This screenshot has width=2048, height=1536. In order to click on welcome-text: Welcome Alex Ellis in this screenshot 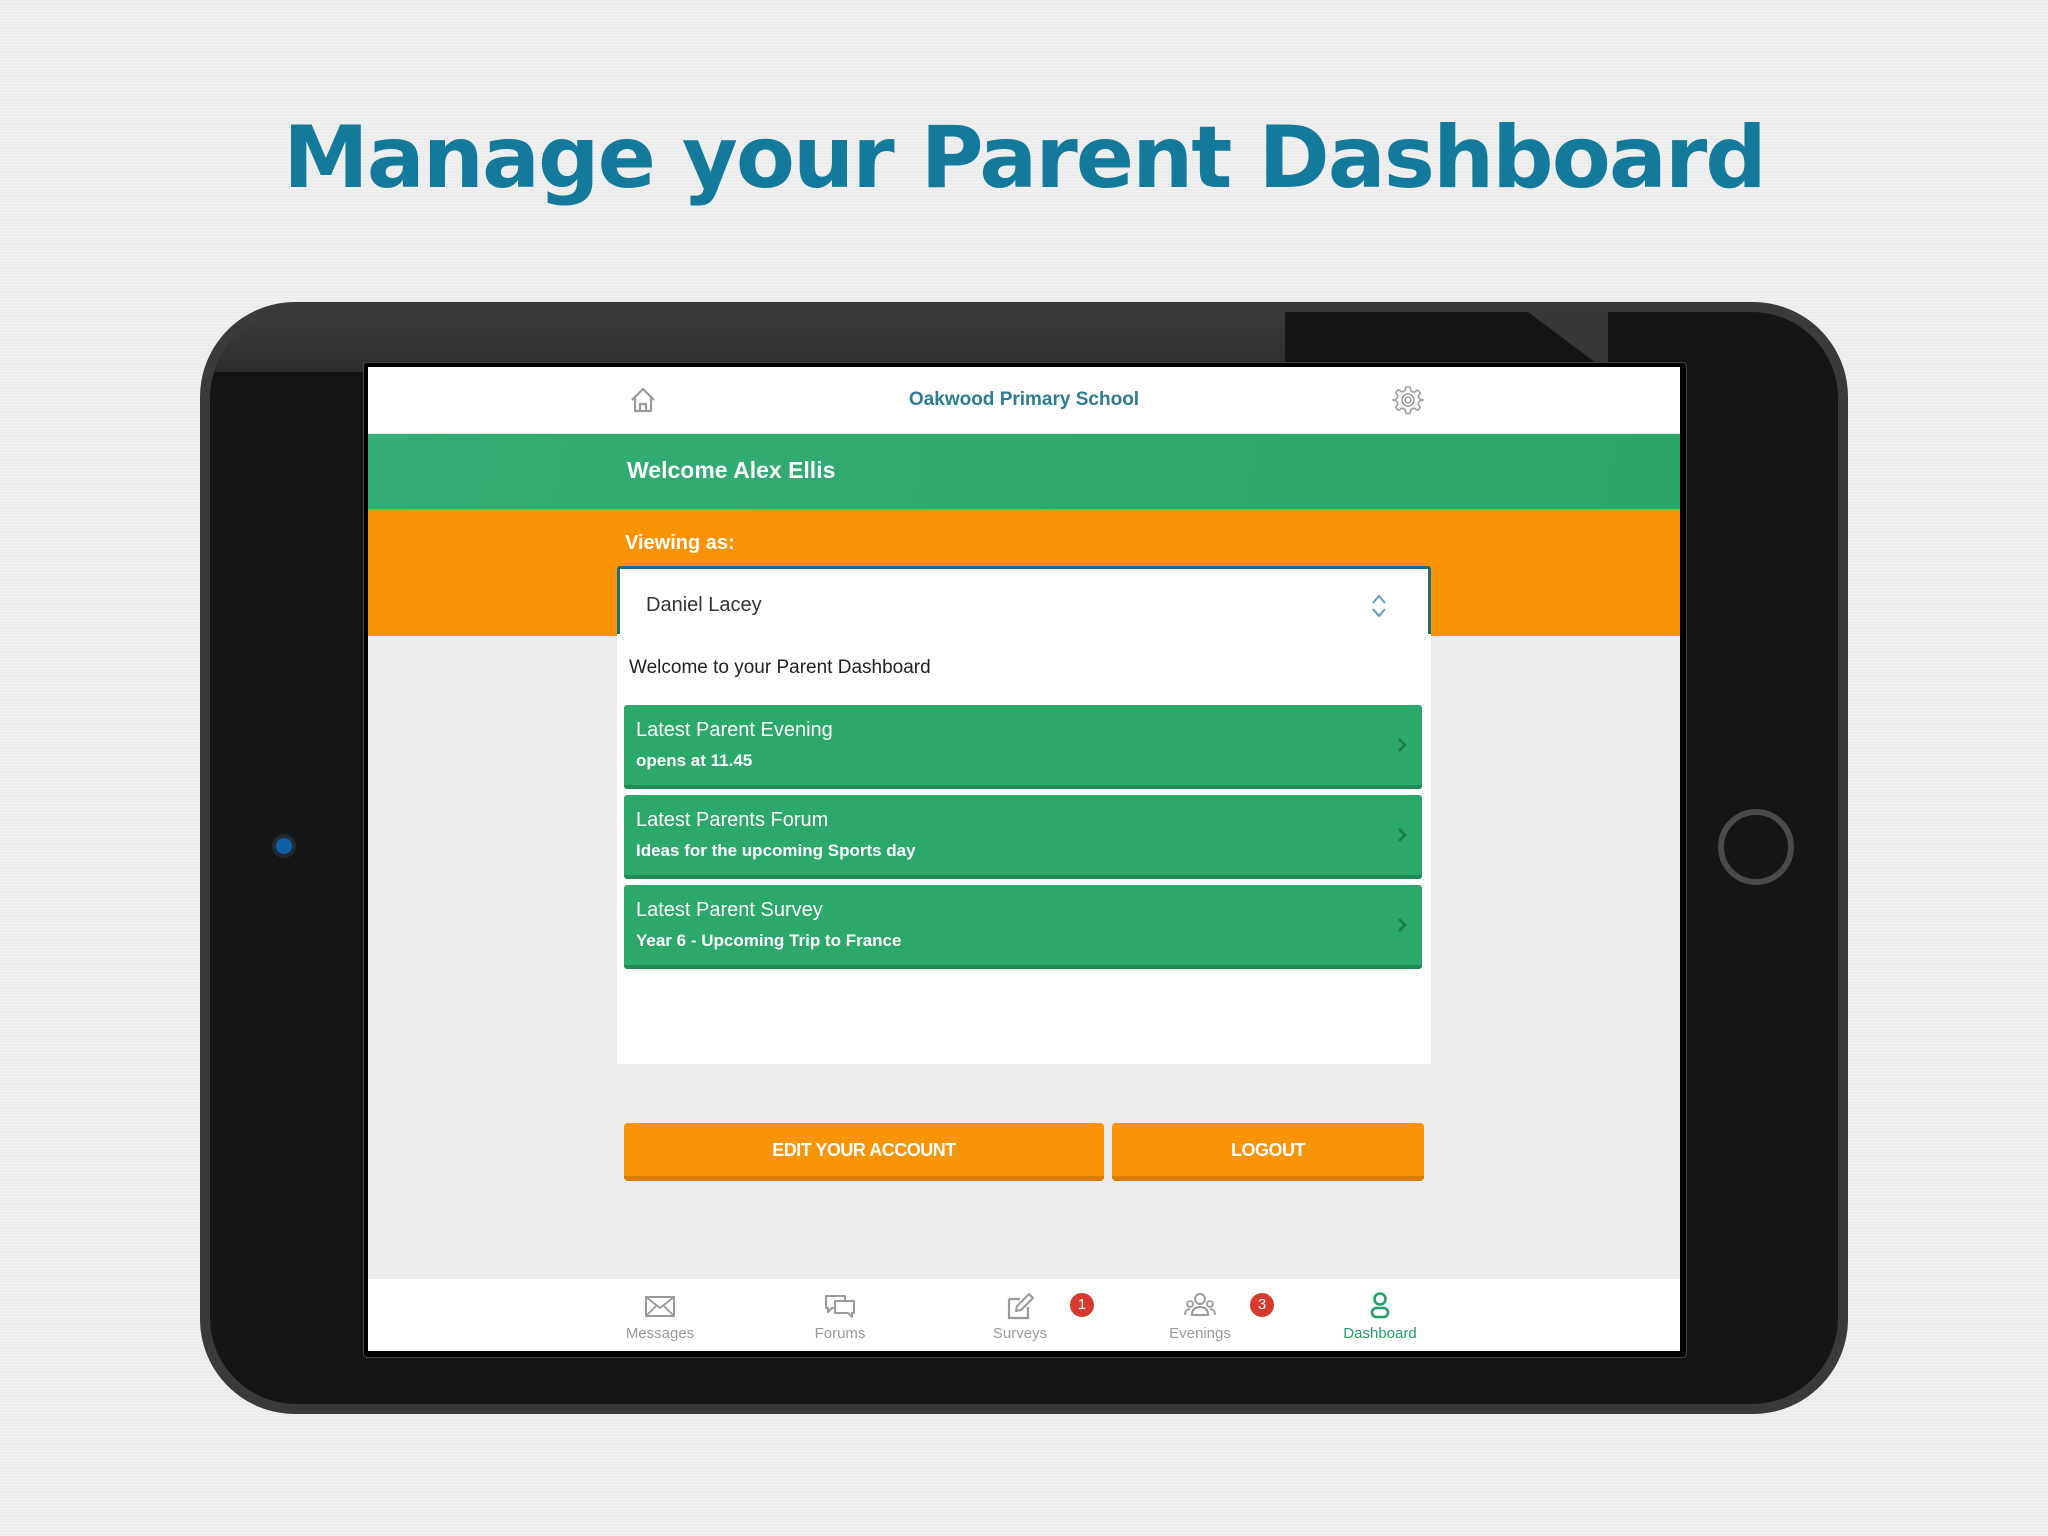, I will do `click(731, 470)`.